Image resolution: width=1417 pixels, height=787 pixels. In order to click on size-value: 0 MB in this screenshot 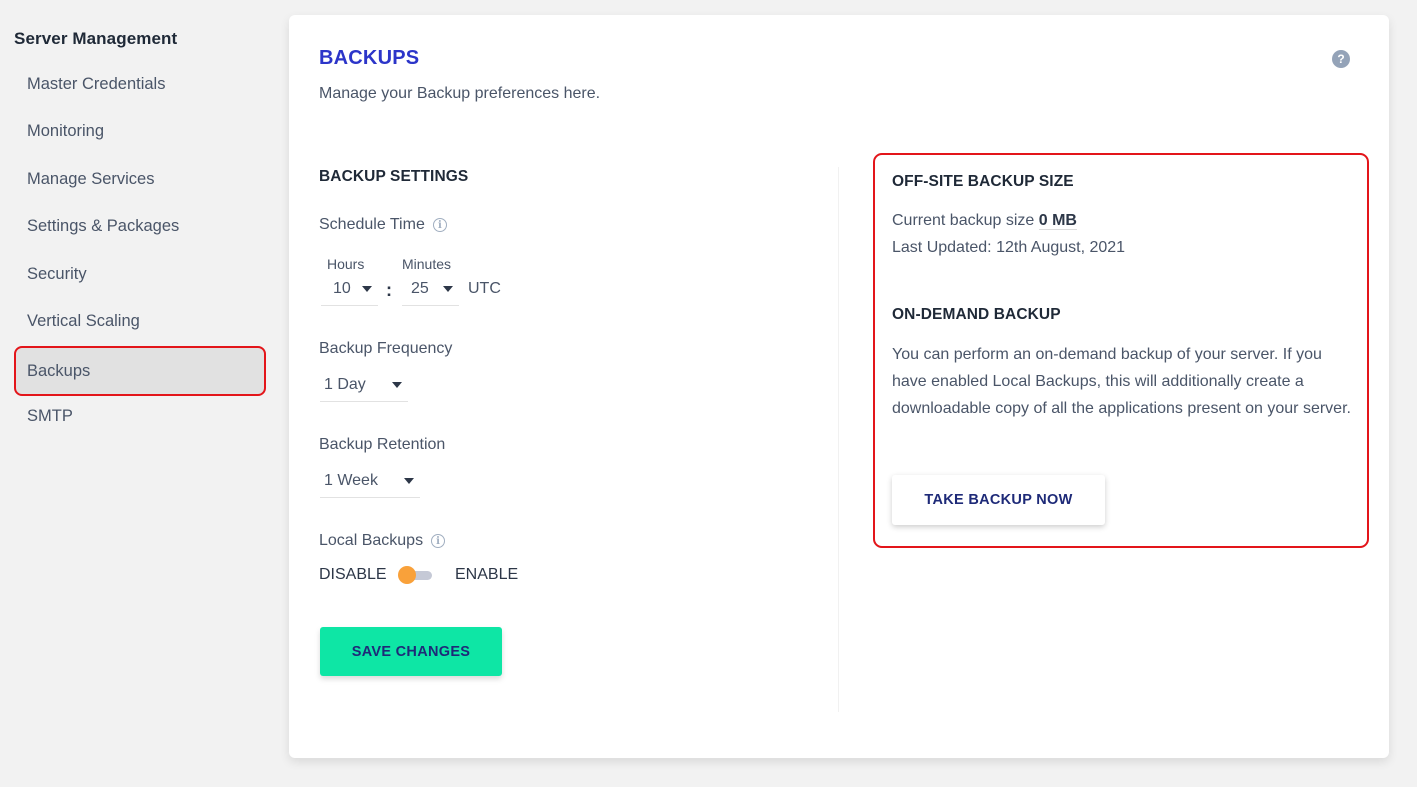, I will do `click(1057, 221)`.